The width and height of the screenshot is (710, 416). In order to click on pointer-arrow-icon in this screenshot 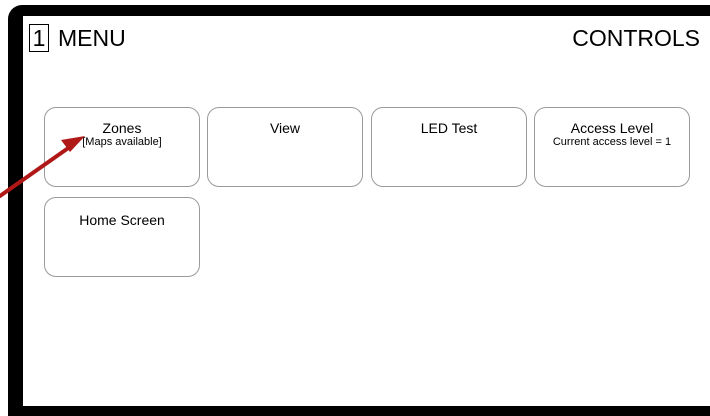, I will do `click(42, 167)`.